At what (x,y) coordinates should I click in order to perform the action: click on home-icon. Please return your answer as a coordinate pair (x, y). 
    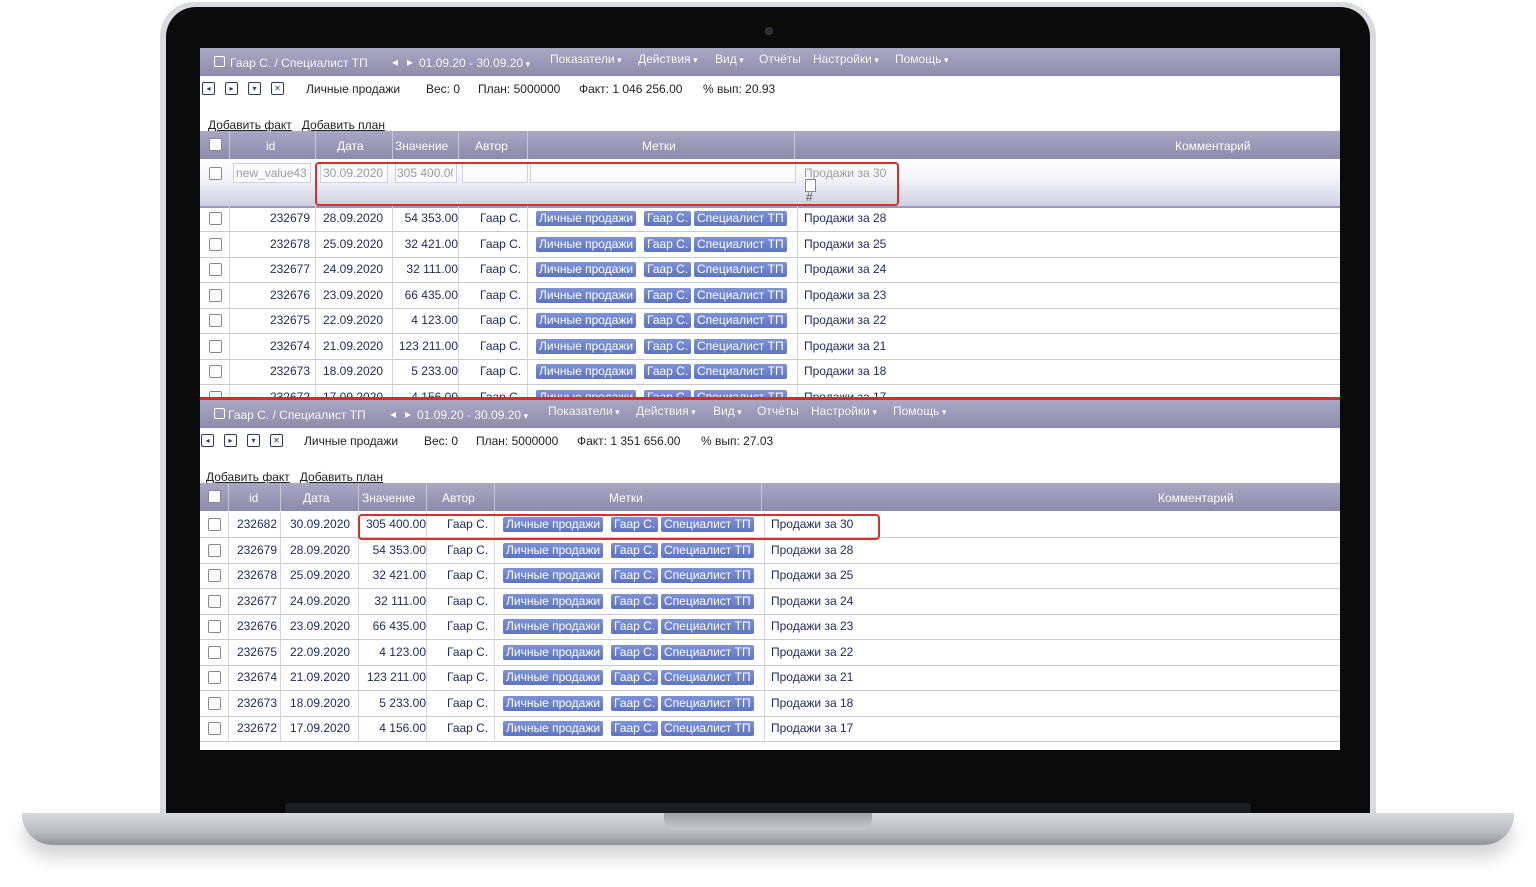
    Looking at the image, I should click on (219, 61).